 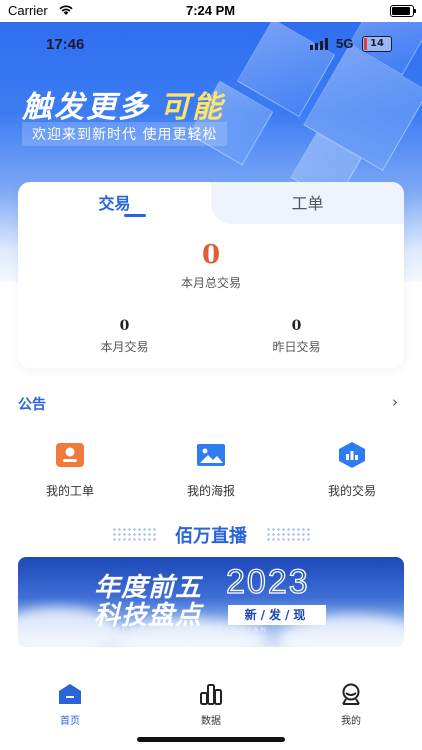 I want to click on yesterday-trade-label: 昨日交易, so click(x=296, y=347).